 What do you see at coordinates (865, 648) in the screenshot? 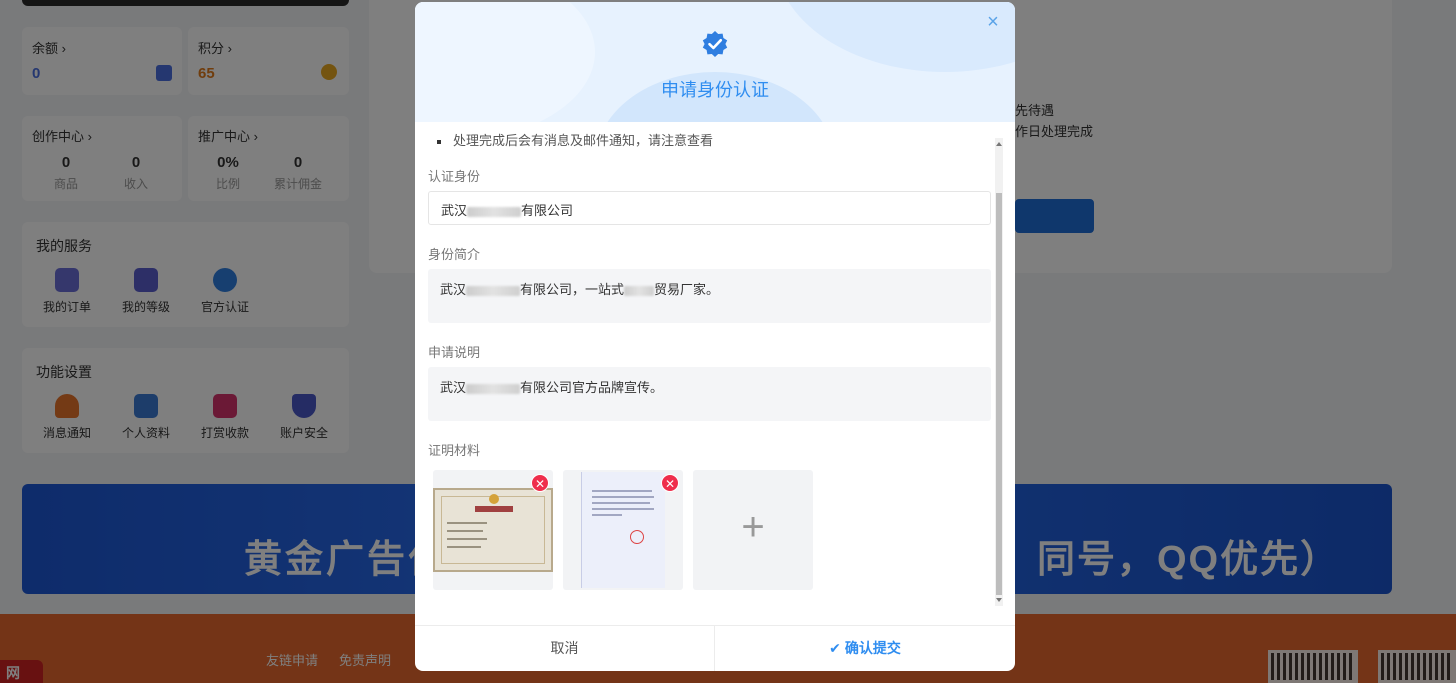
I see `submit-button: ✔ 确认提交` at bounding box center [865, 648].